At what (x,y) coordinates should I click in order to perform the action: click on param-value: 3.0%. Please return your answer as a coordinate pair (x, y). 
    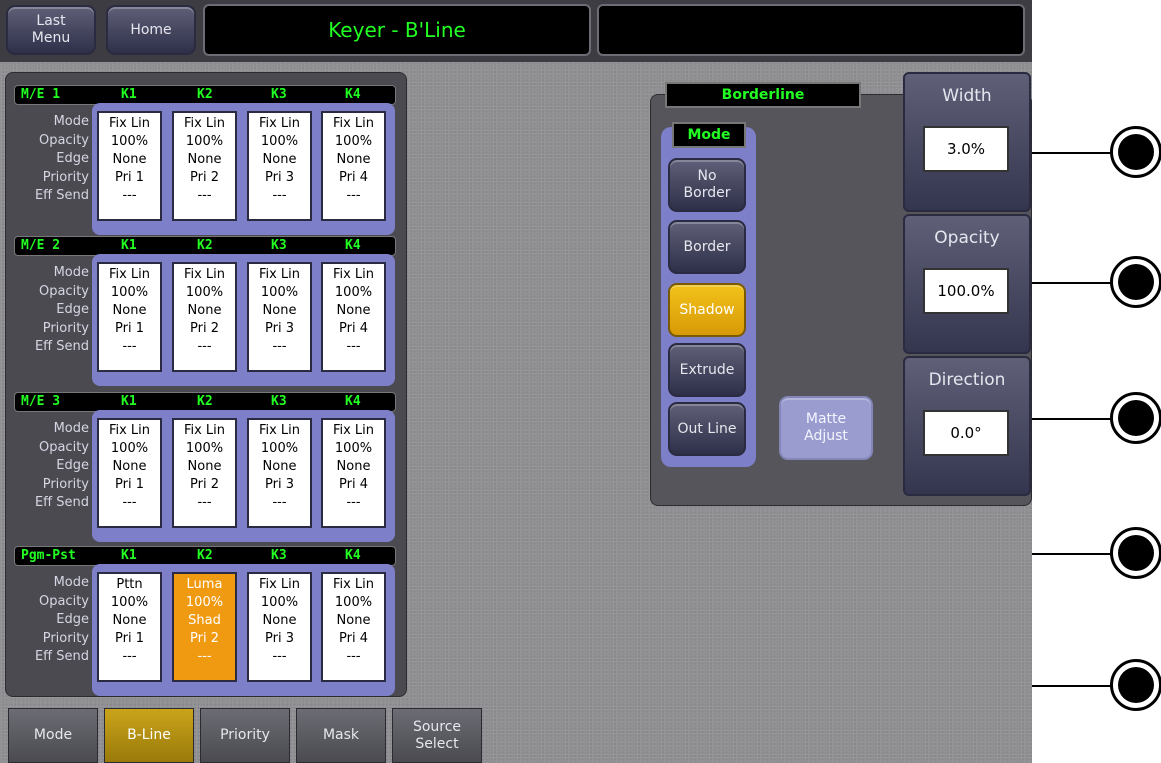
    Looking at the image, I should click on (966, 149).